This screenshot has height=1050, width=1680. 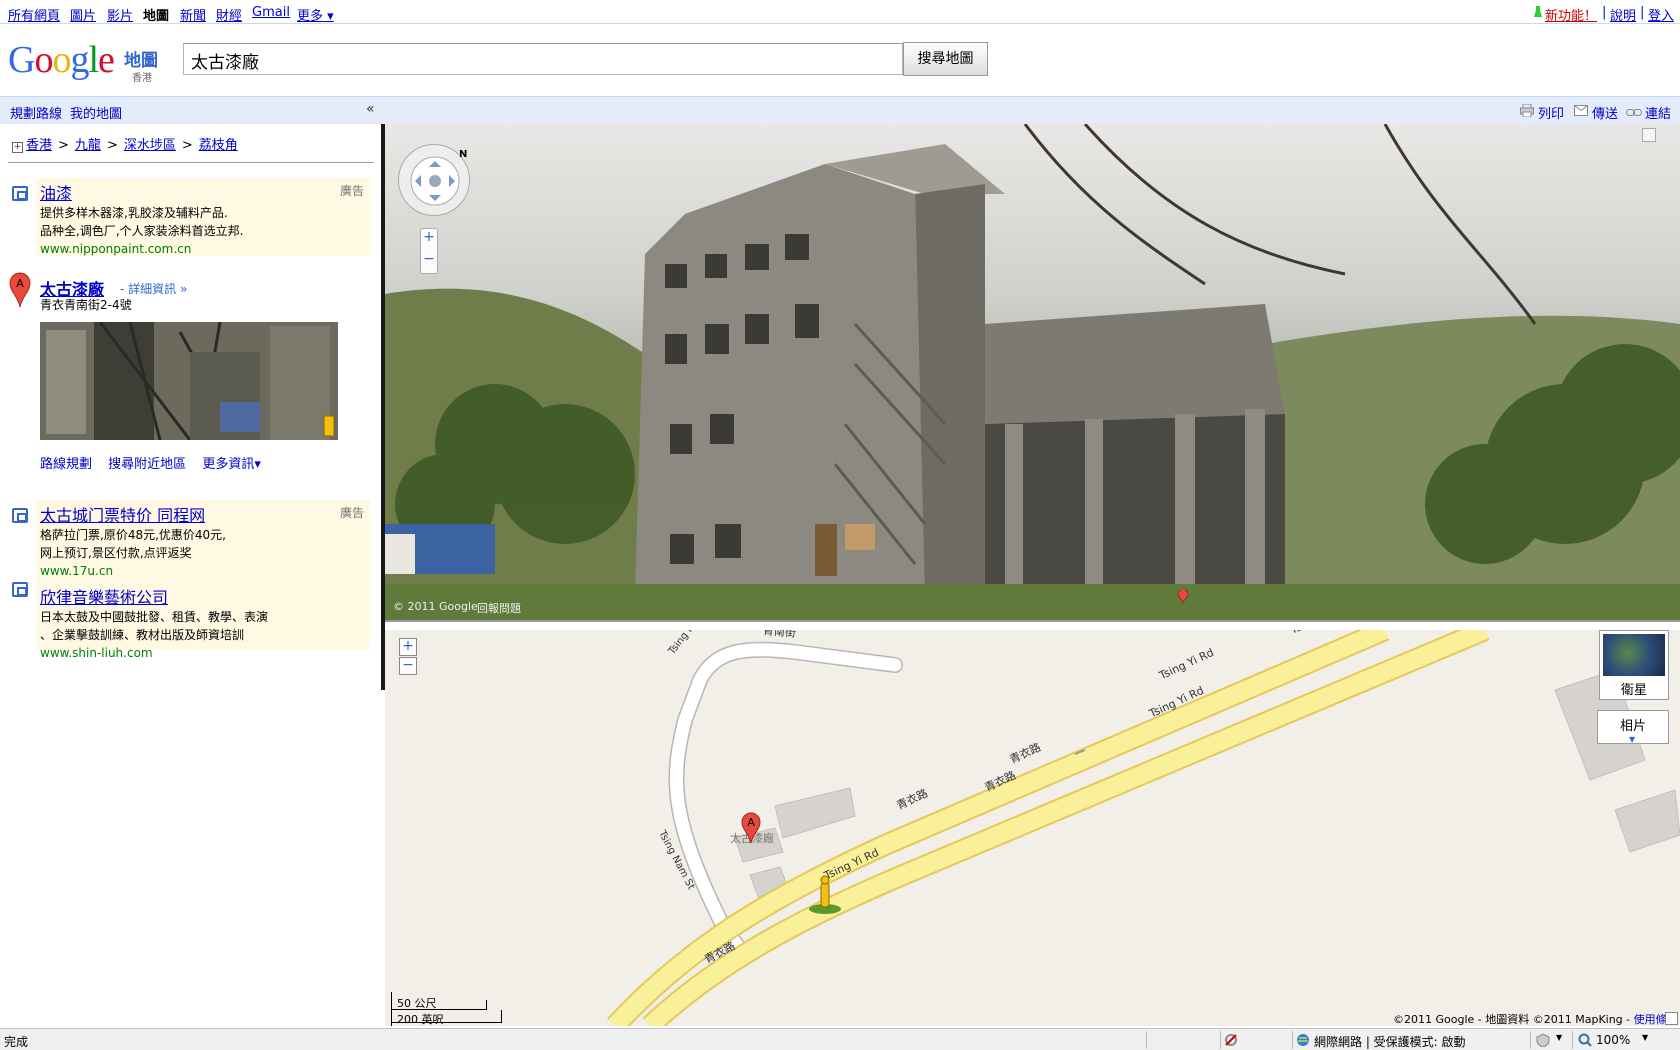 What do you see at coordinates (153, 288) in the screenshot?
I see `result-more-info: - 詳細資訊 »` at bounding box center [153, 288].